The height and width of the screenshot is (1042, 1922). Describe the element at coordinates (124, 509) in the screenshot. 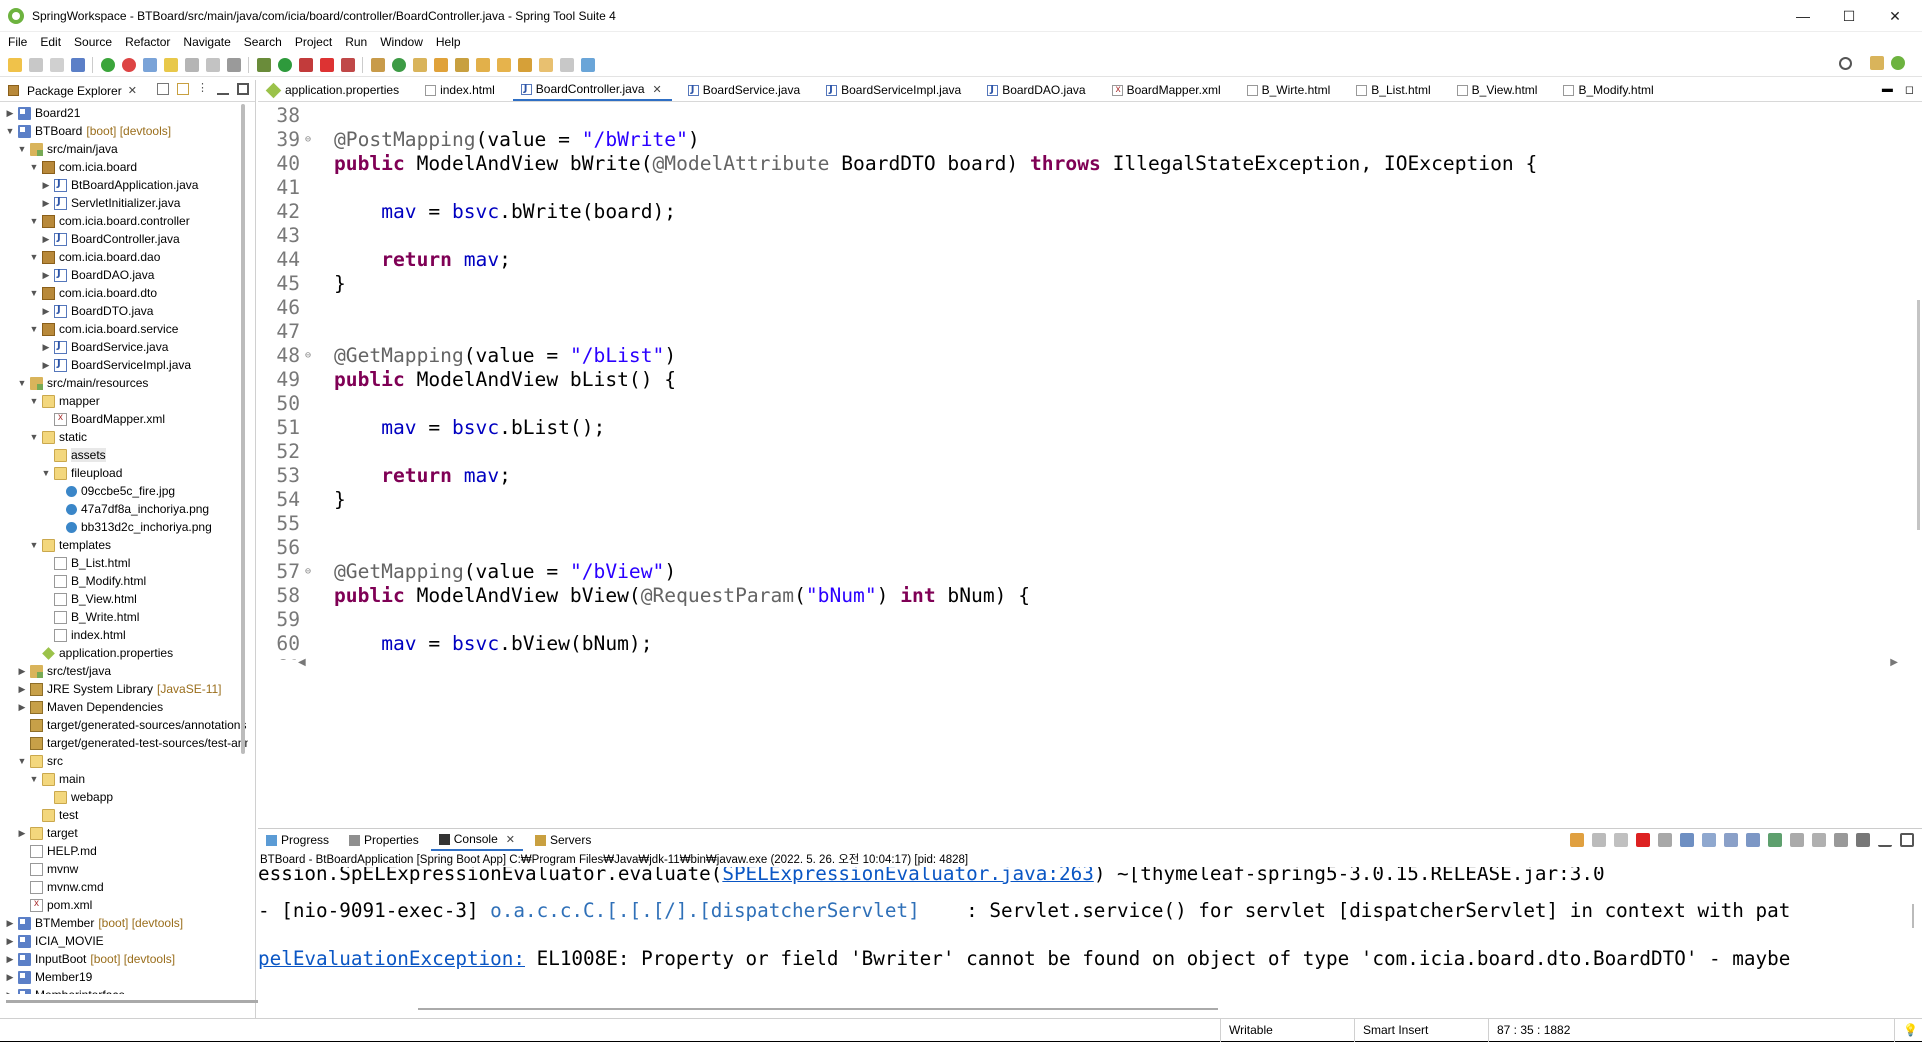

I see `tree-item: 47a7df8a_inchoriya.png` at that location.